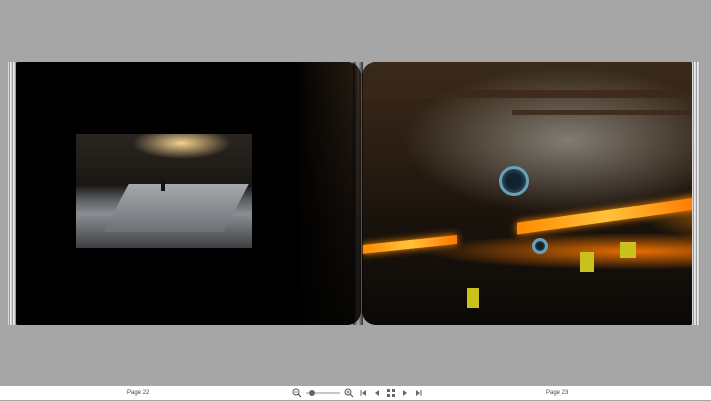 Image resolution: width=711 pixels, height=401 pixels. I want to click on right-page-label: Page 23, so click(557, 393).